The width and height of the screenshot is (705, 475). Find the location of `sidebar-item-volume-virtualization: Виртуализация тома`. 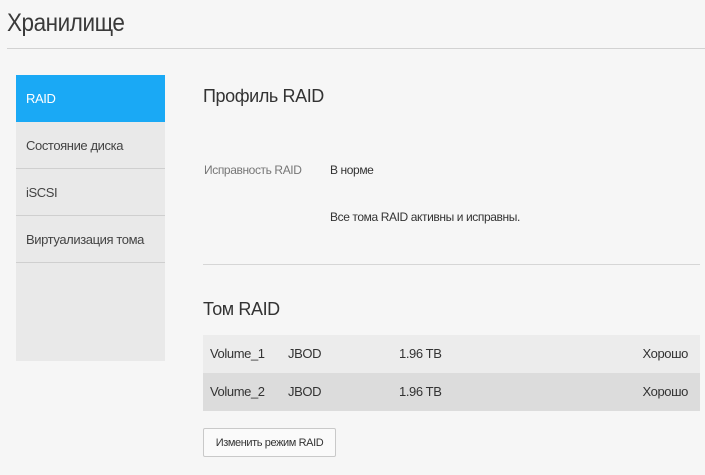

sidebar-item-volume-virtualization: Виртуализация тома is located at coordinates (90, 239).